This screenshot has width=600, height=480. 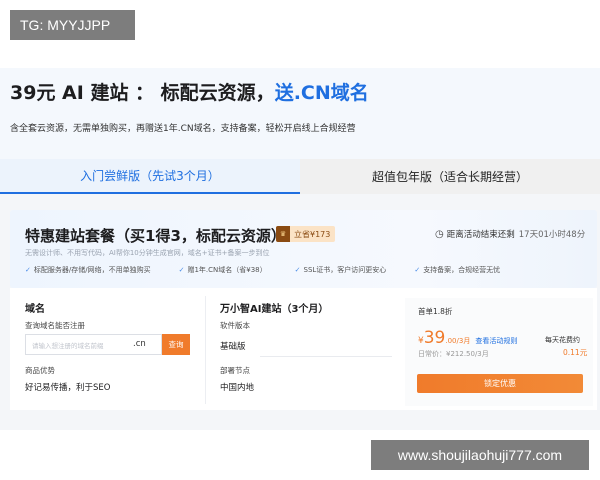 What do you see at coordinates (68, 388) in the screenshot?
I see `advantage-value: 好记易传播，利于SEO` at bounding box center [68, 388].